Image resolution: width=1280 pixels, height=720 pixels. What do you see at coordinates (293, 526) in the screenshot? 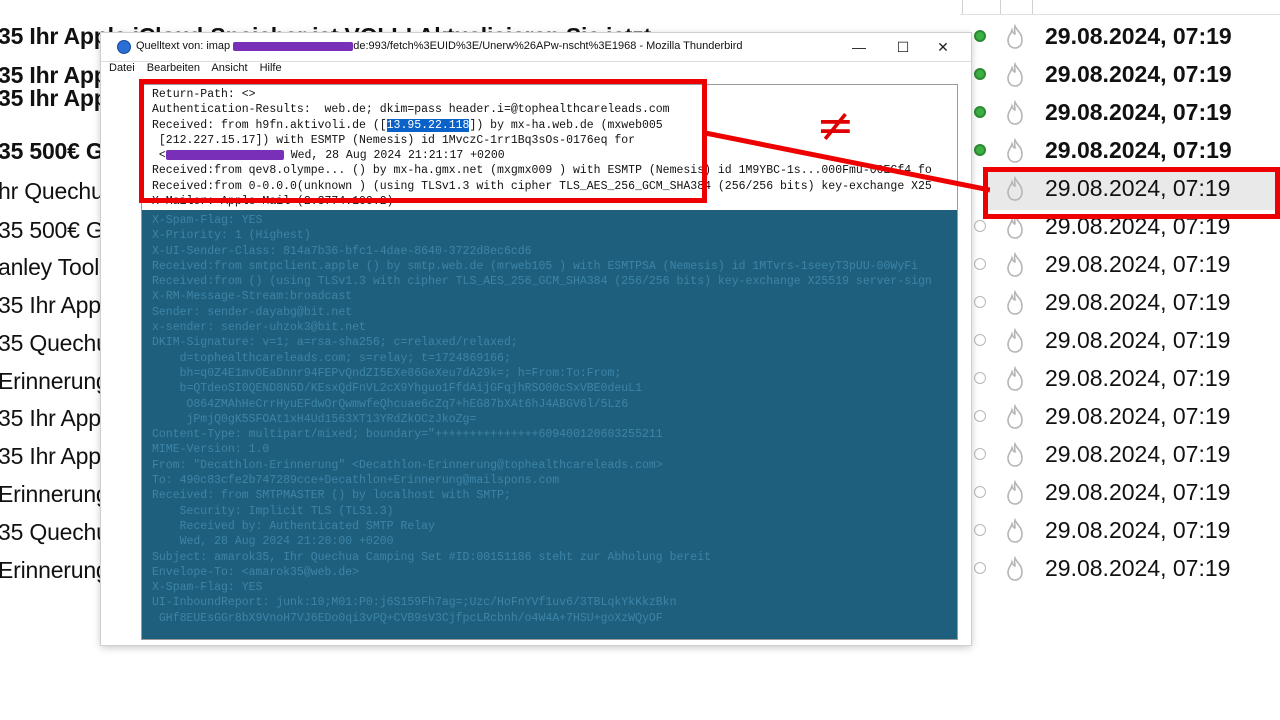
I see `obscured-line: Received by: Authenticated SMTP Relay` at bounding box center [293, 526].